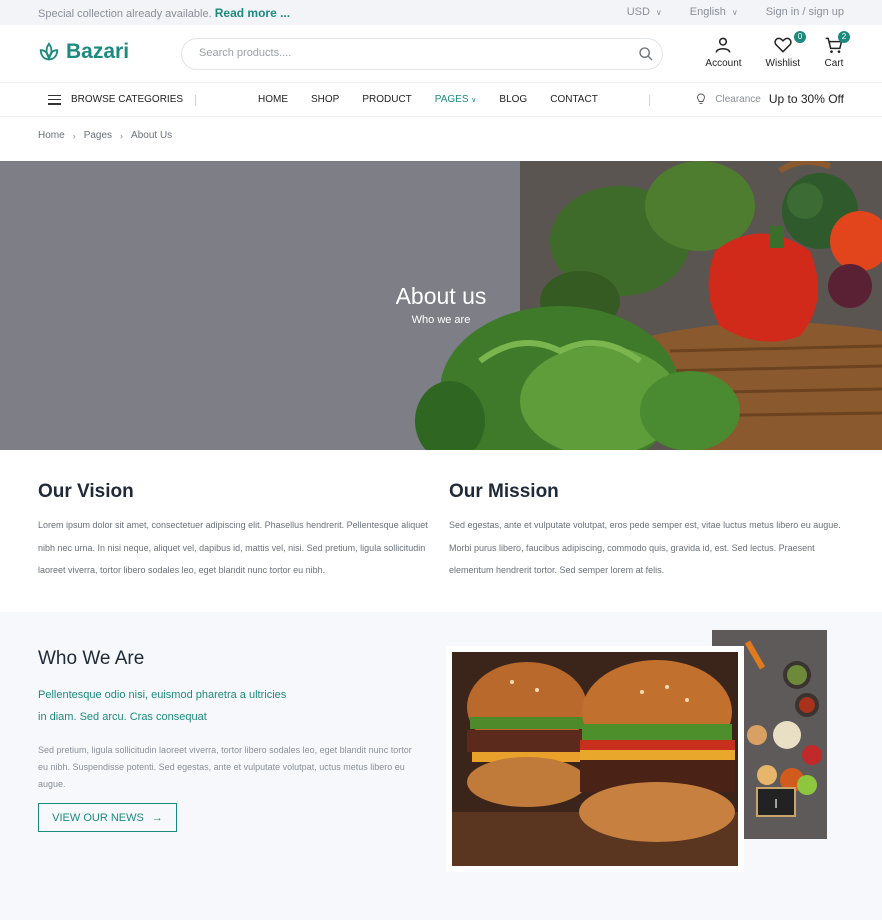 This screenshot has width=882, height=920. What do you see at coordinates (122, 717) in the screenshot?
I see `who-lead-line-2: in diam. Sed arcu. Cras consequat` at bounding box center [122, 717].